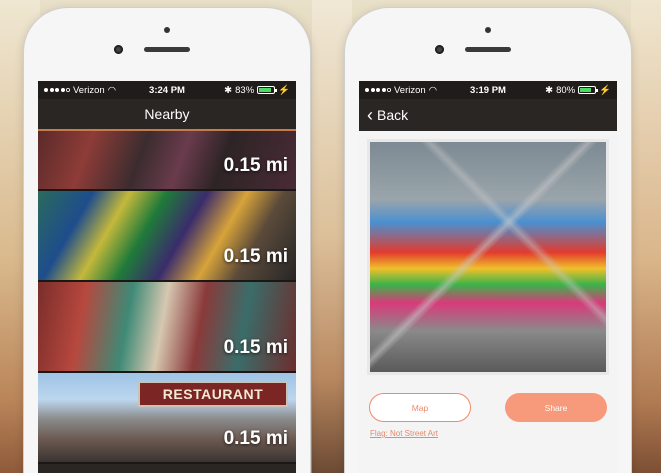 This screenshot has height=473, width=661. Describe the element at coordinates (646, 236) in the screenshot. I see `background-blur-right` at that location.